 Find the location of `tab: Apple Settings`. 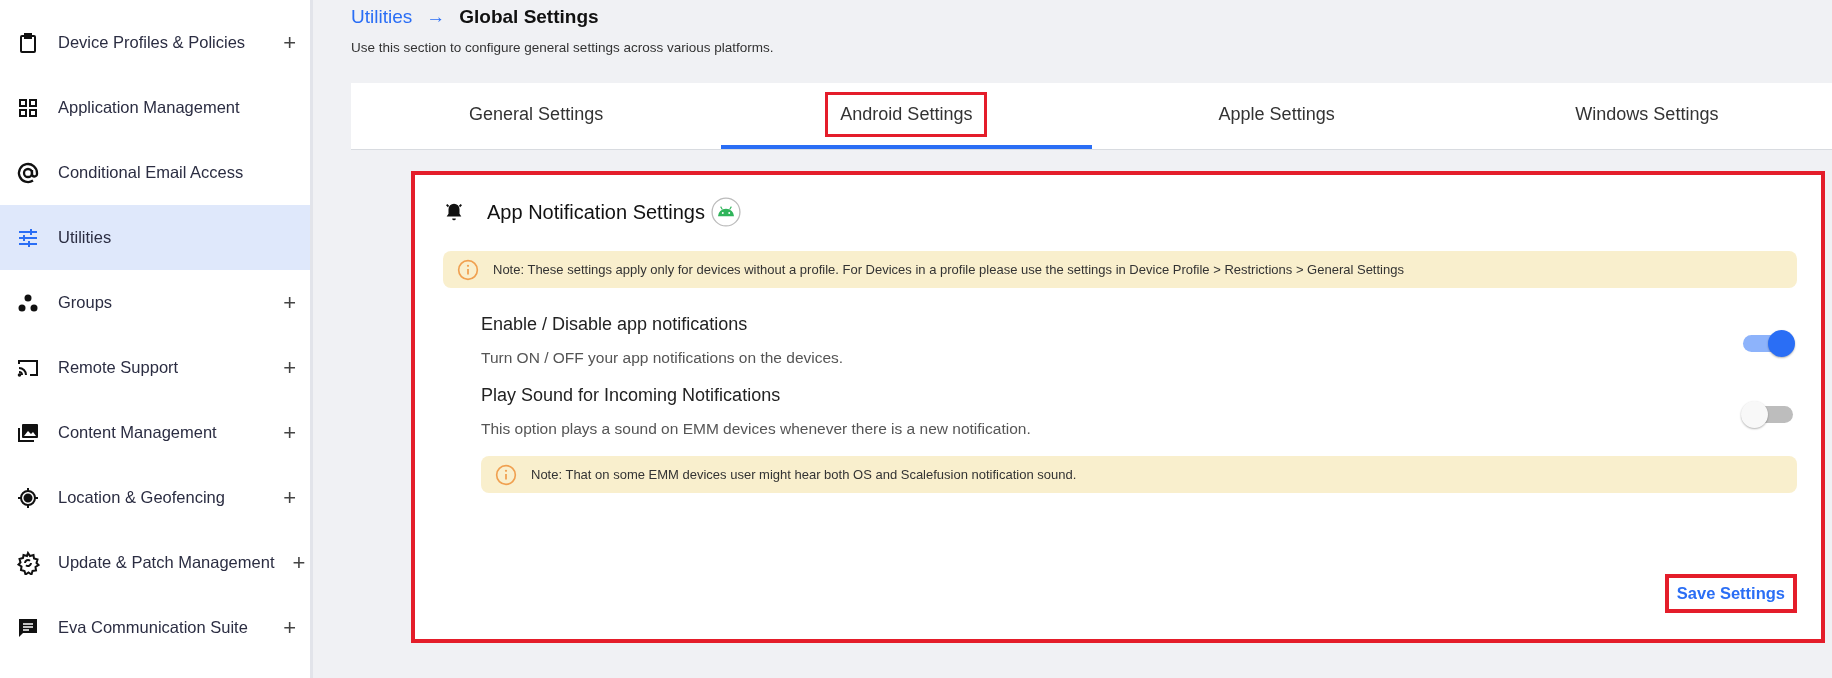

tab: Apple Settings is located at coordinates (1276, 116).